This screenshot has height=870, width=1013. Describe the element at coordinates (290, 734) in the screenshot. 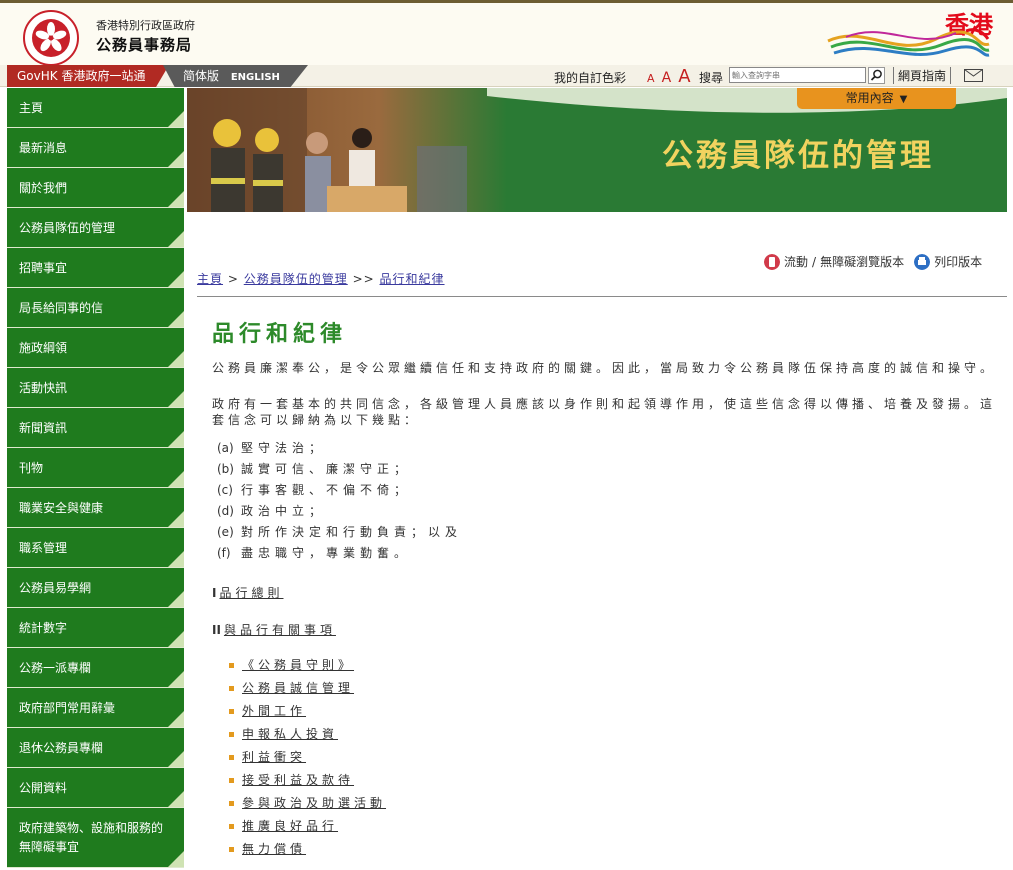

I see `investment-declaration-link: 申報私人投資` at that location.